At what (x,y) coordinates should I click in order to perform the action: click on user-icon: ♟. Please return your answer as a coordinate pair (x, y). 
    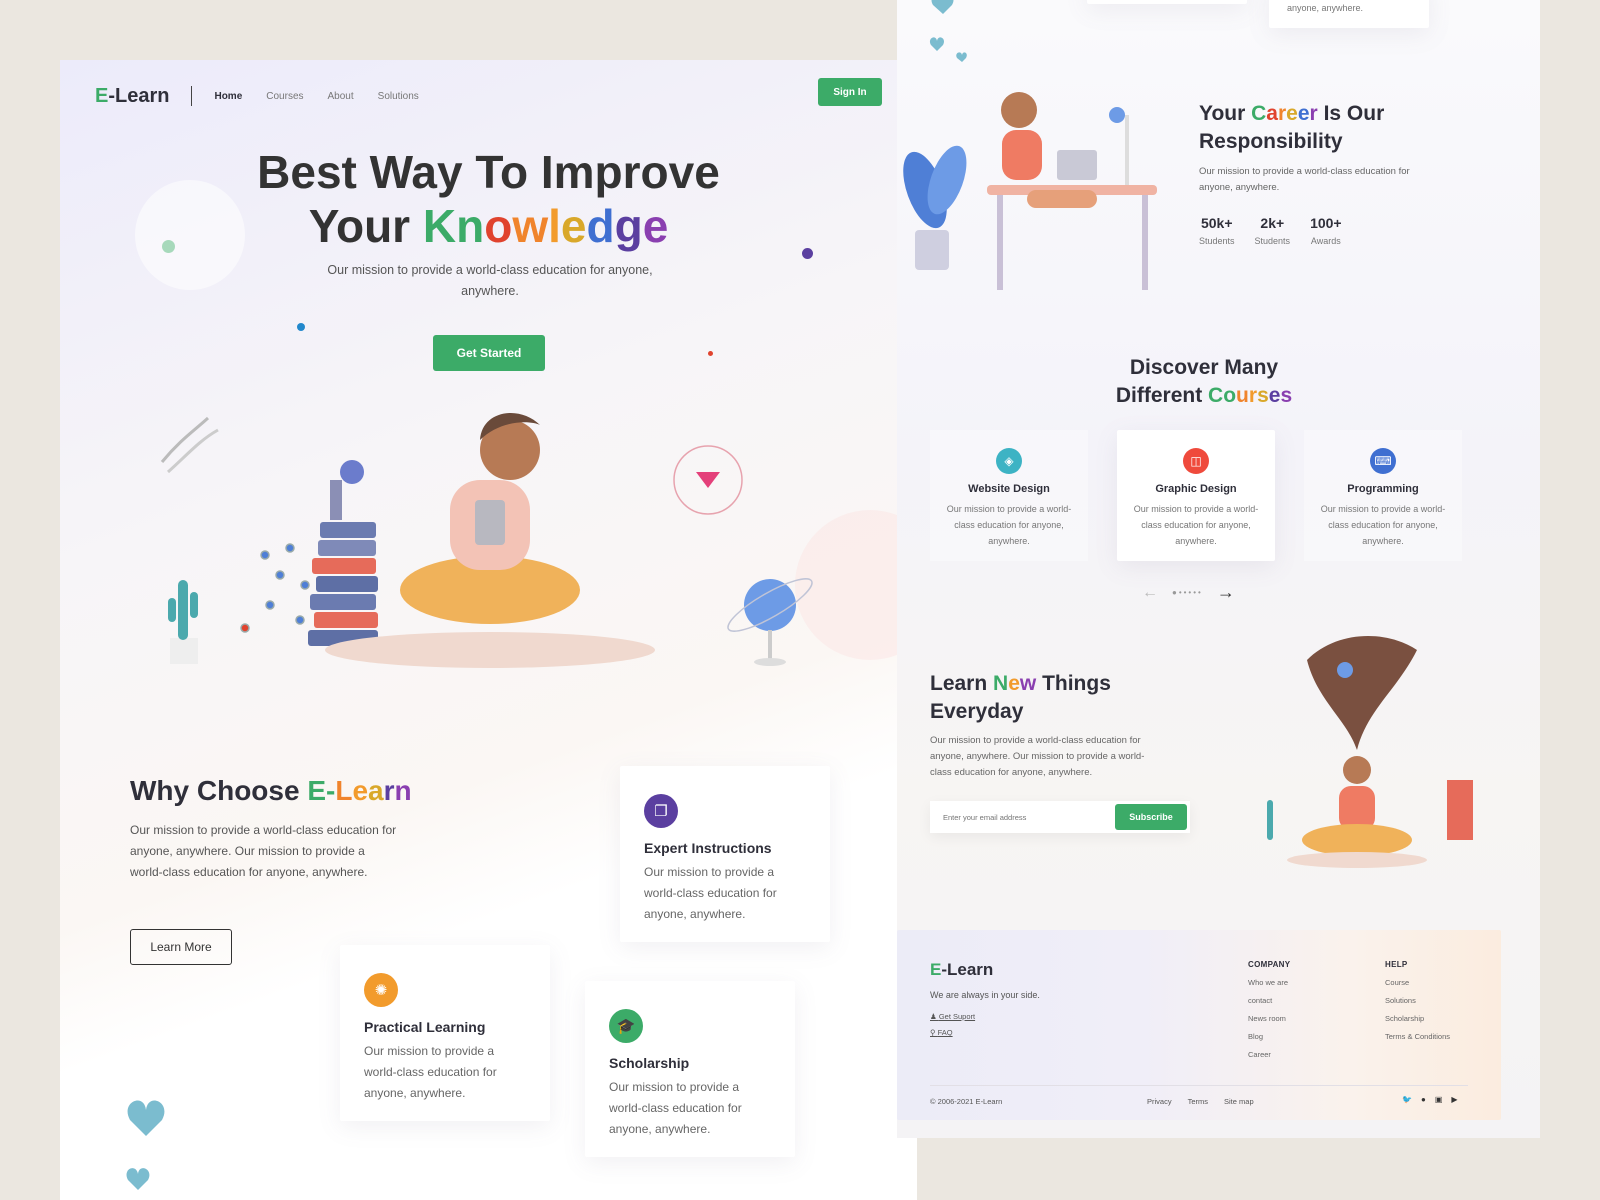
    Looking at the image, I should click on (934, 1016).